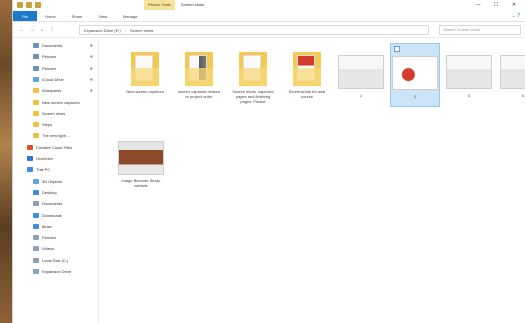  Describe the element at coordinates (514, 5) in the screenshot. I see `close-button: ✕` at that location.